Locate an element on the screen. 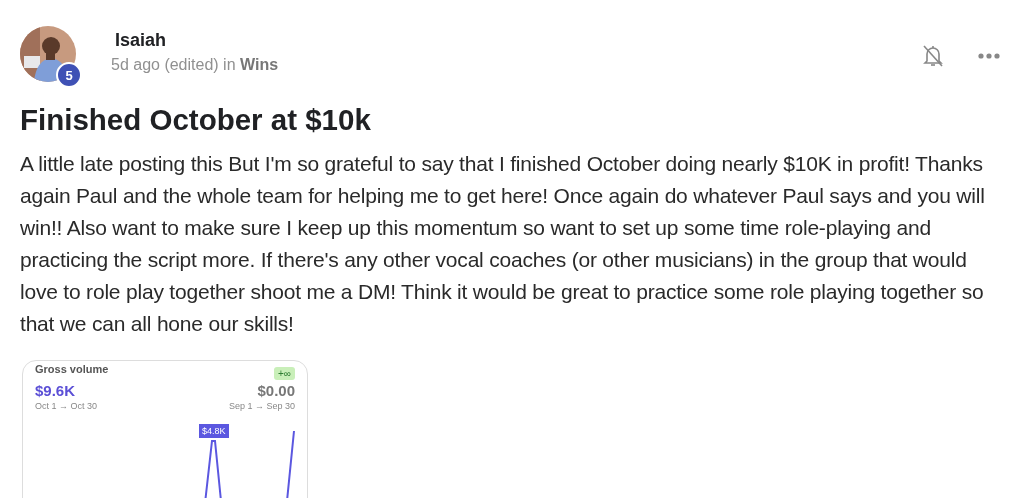  change-badge: +∞ is located at coordinates (284, 373).